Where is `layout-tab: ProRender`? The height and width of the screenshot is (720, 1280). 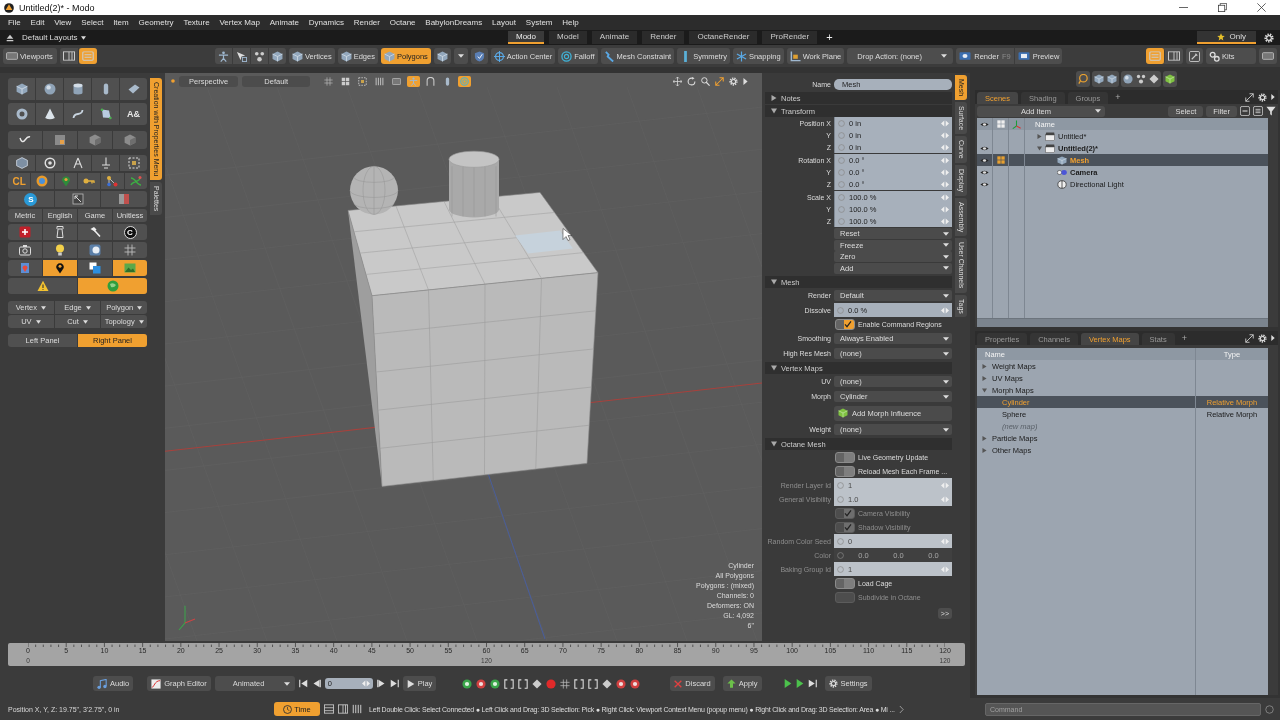
layout-tab: ProRender is located at coordinates (790, 37).